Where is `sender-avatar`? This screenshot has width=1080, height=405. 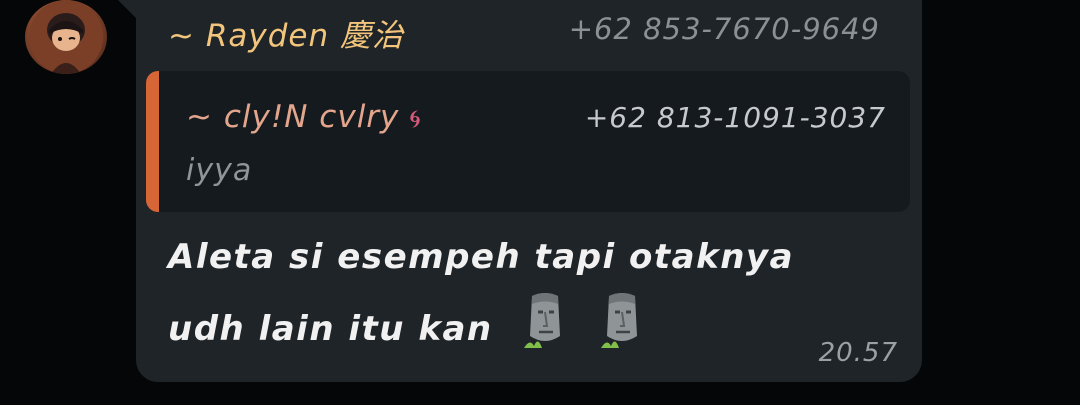
sender-avatar is located at coordinates (66, 37).